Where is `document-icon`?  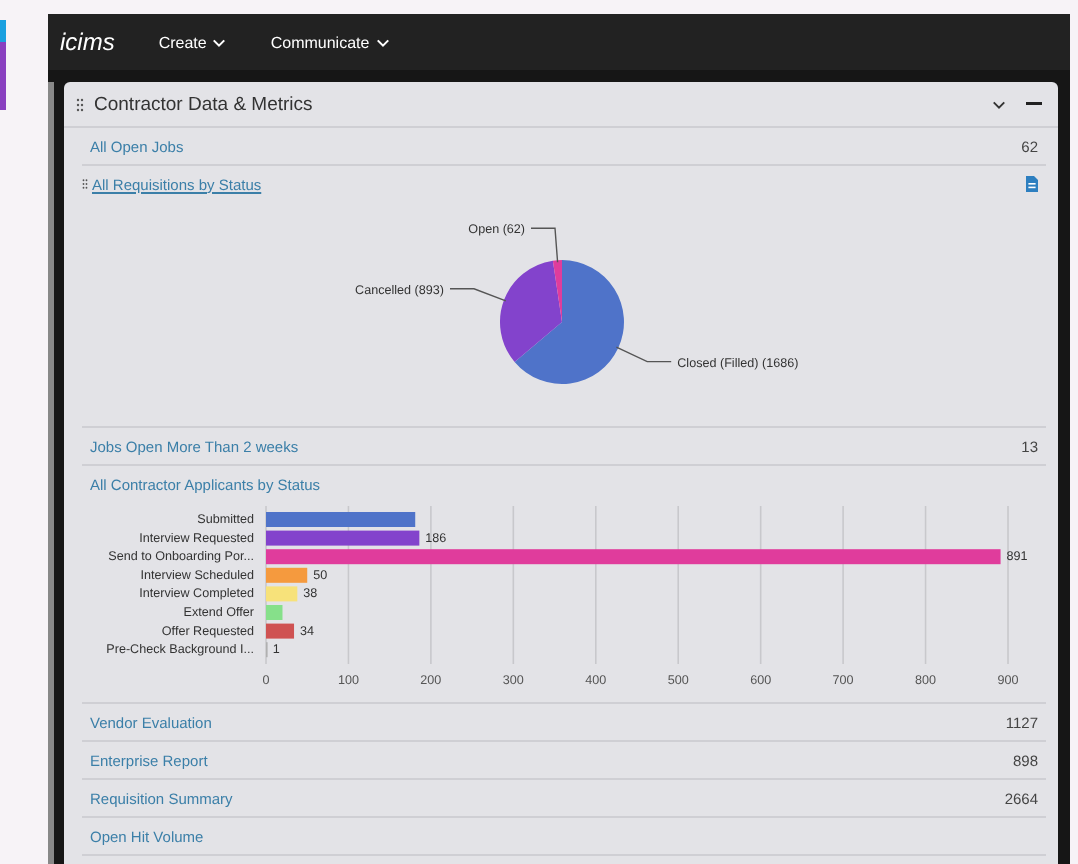
document-icon is located at coordinates (1032, 184).